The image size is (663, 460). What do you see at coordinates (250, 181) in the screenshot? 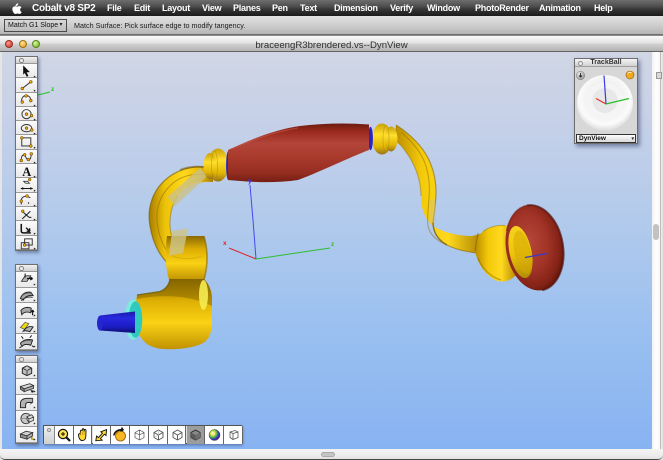
I see `svg-text: y` at bounding box center [250, 181].